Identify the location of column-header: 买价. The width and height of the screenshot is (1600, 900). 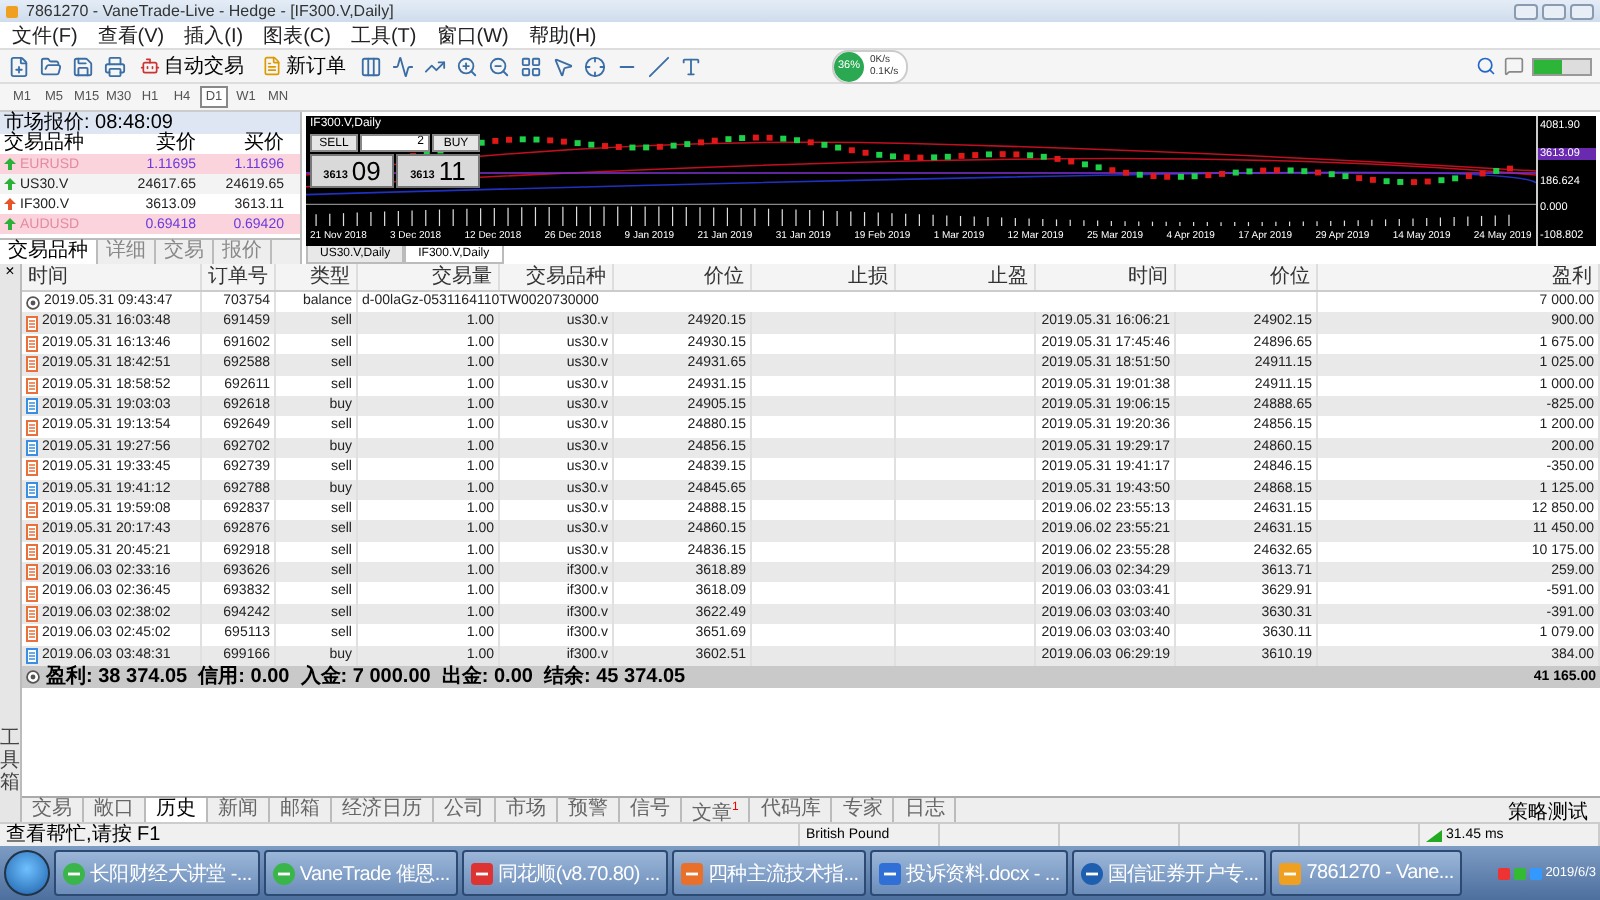
(264, 144).